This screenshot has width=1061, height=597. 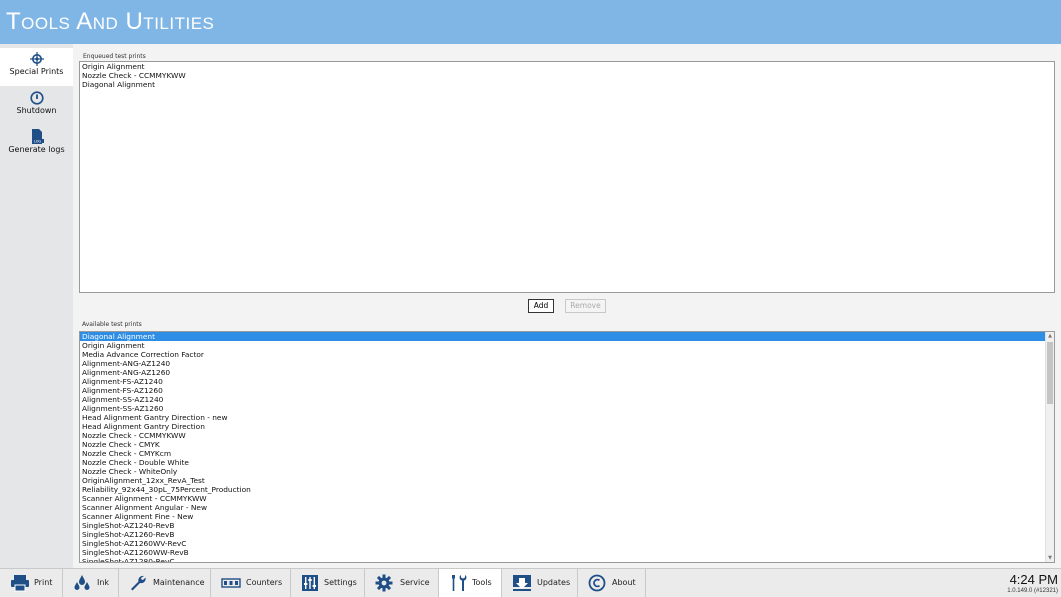 What do you see at coordinates (1050, 558) in the screenshot?
I see `scroll-down-icon: ▼` at bounding box center [1050, 558].